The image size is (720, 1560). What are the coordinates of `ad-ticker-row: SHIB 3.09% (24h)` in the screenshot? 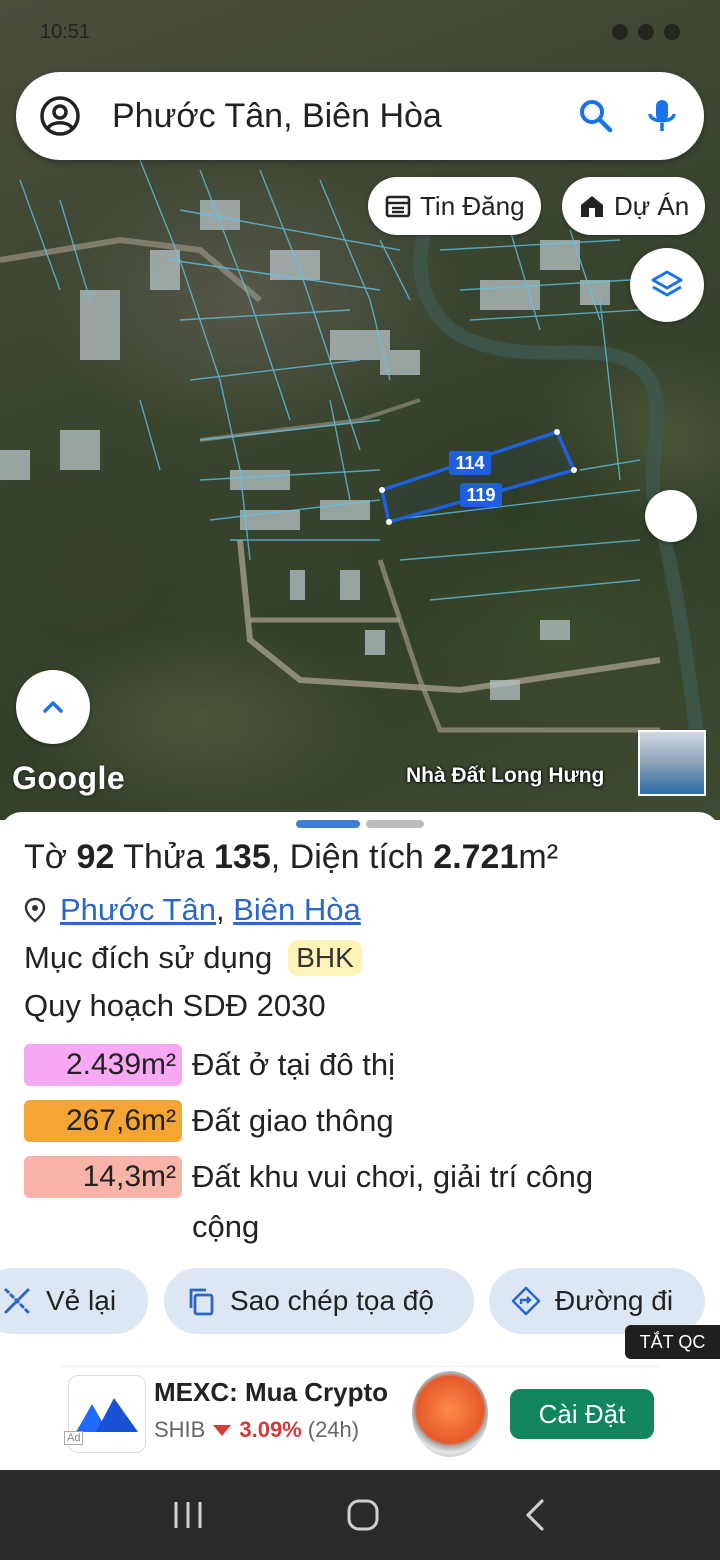 It's located at (256, 1430).